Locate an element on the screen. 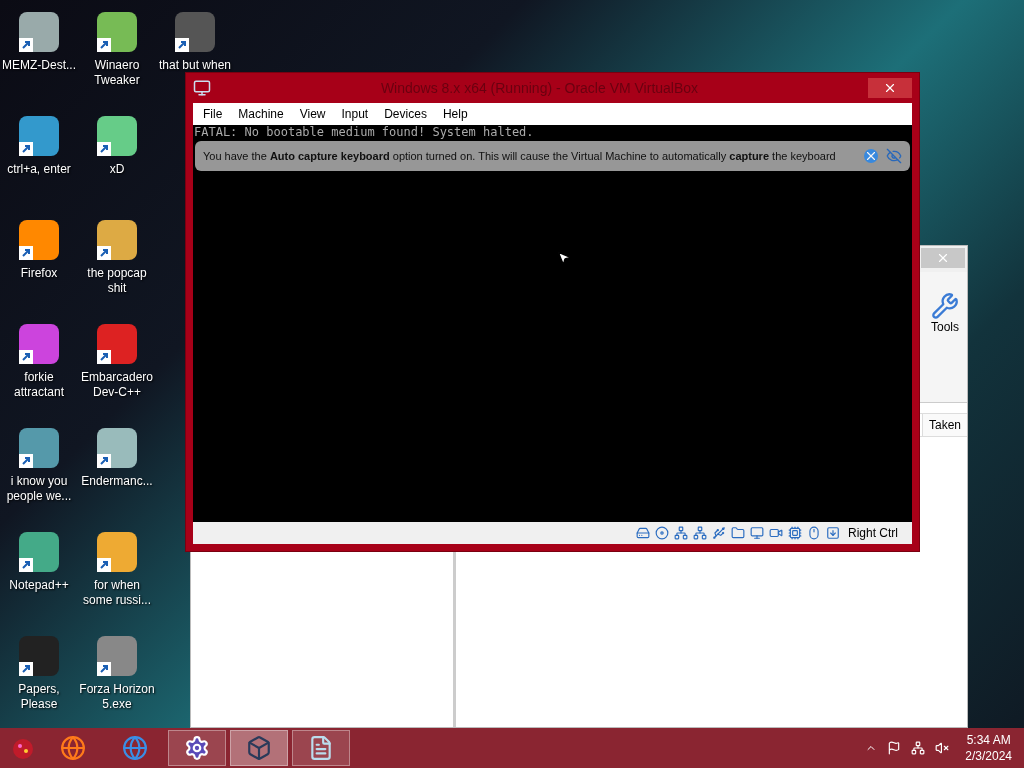 The image size is (1024, 768). monitor-icon is located at coordinates (757, 533).